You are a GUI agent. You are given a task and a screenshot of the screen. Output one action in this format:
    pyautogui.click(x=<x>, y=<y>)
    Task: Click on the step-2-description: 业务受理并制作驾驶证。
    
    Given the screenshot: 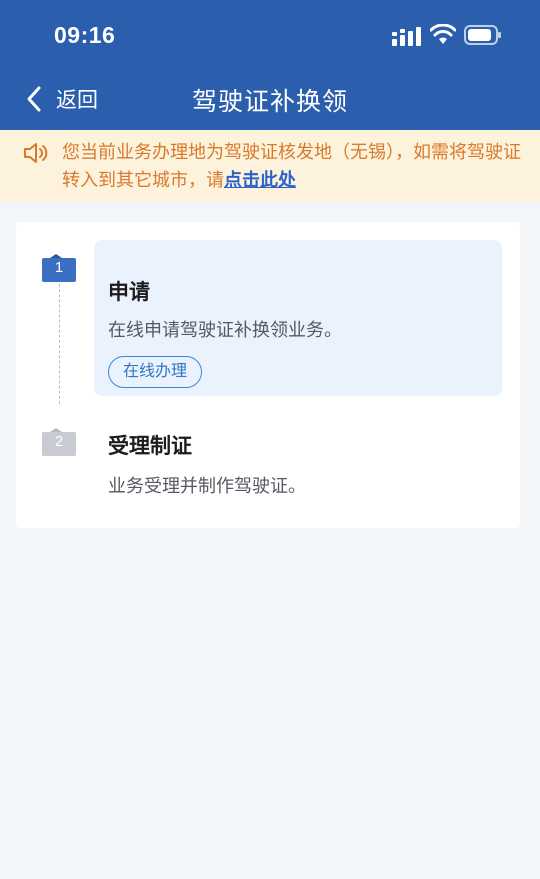 What is the action you would take?
    pyautogui.click(x=207, y=486)
    